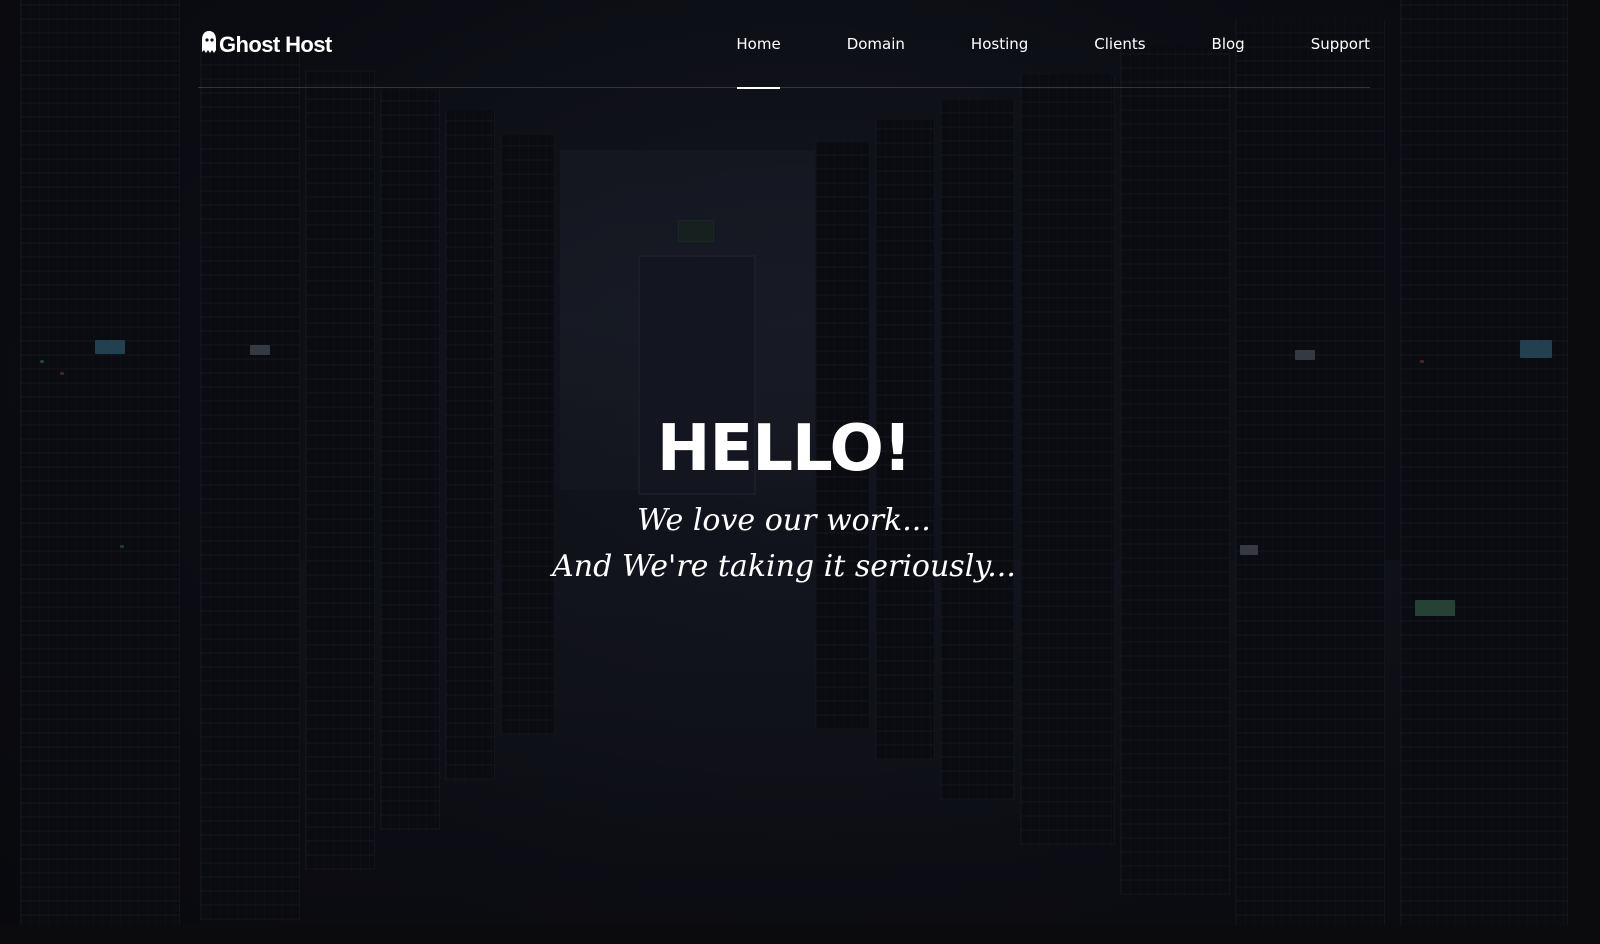 This screenshot has height=944, width=1600. What do you see at coordinates (1228, 44) in the screenshot?
I see `nav-item-blog: Blog` at bounding box center [1228, 44].